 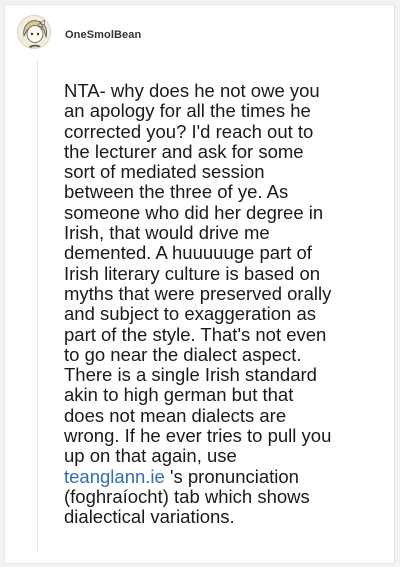 What do you see at coordinates (103, 35) in the screenshot?
I see `username: OneSmolBean` at bounding box center [103, 35].